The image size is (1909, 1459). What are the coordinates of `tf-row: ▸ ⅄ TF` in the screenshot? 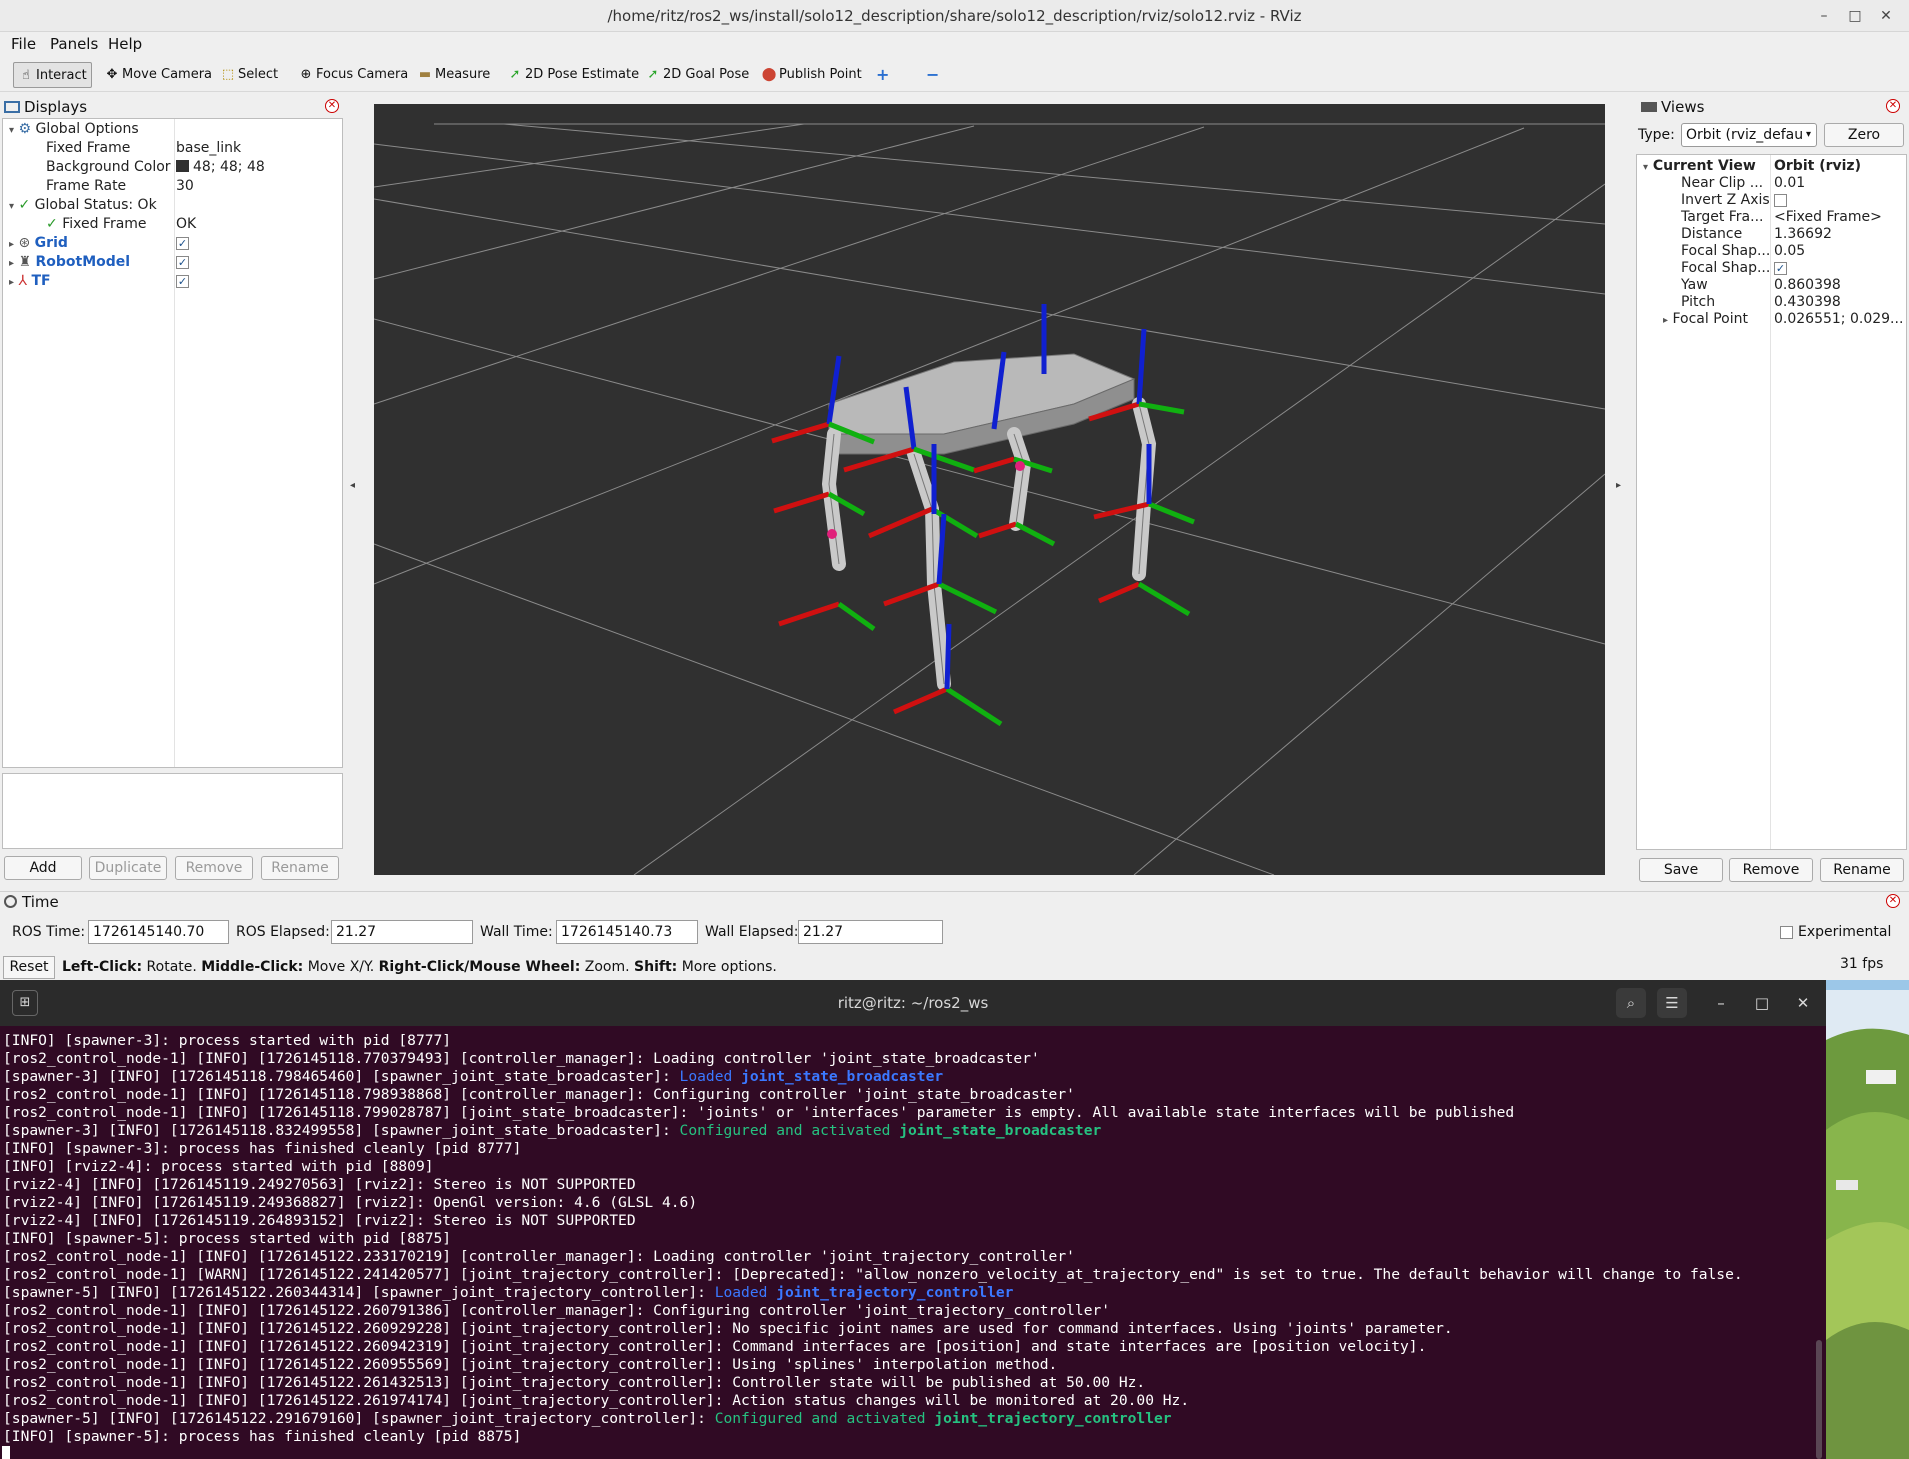 It's located at (30, 281).